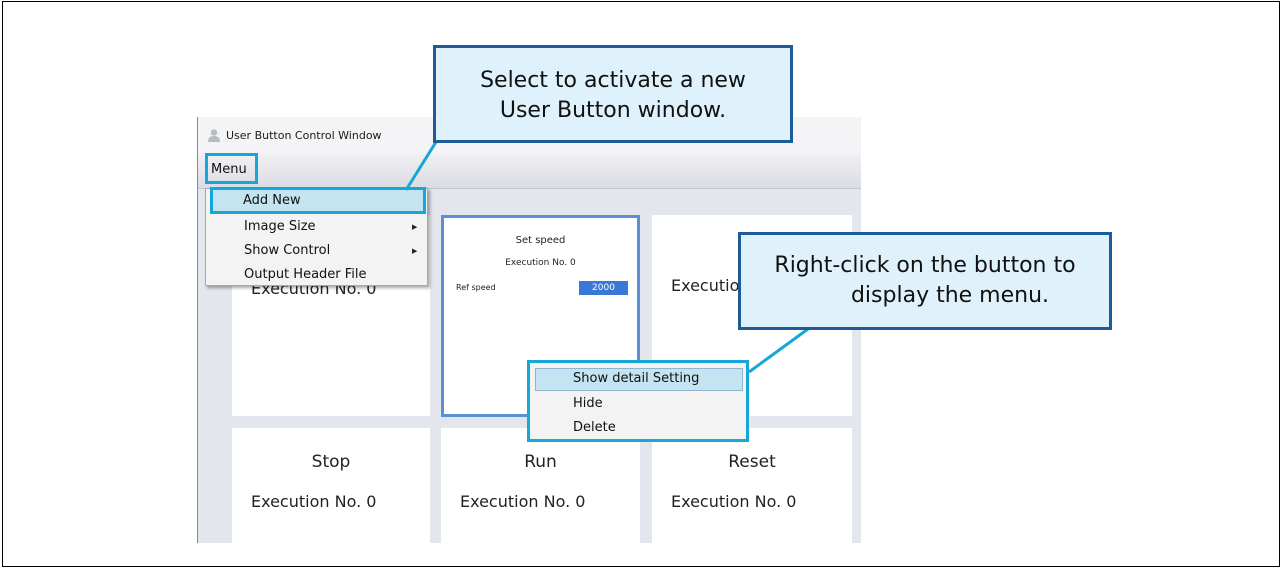  Describe the element at coordinates (529, 171) in the screenshot. I see `menu-bar` at that location.